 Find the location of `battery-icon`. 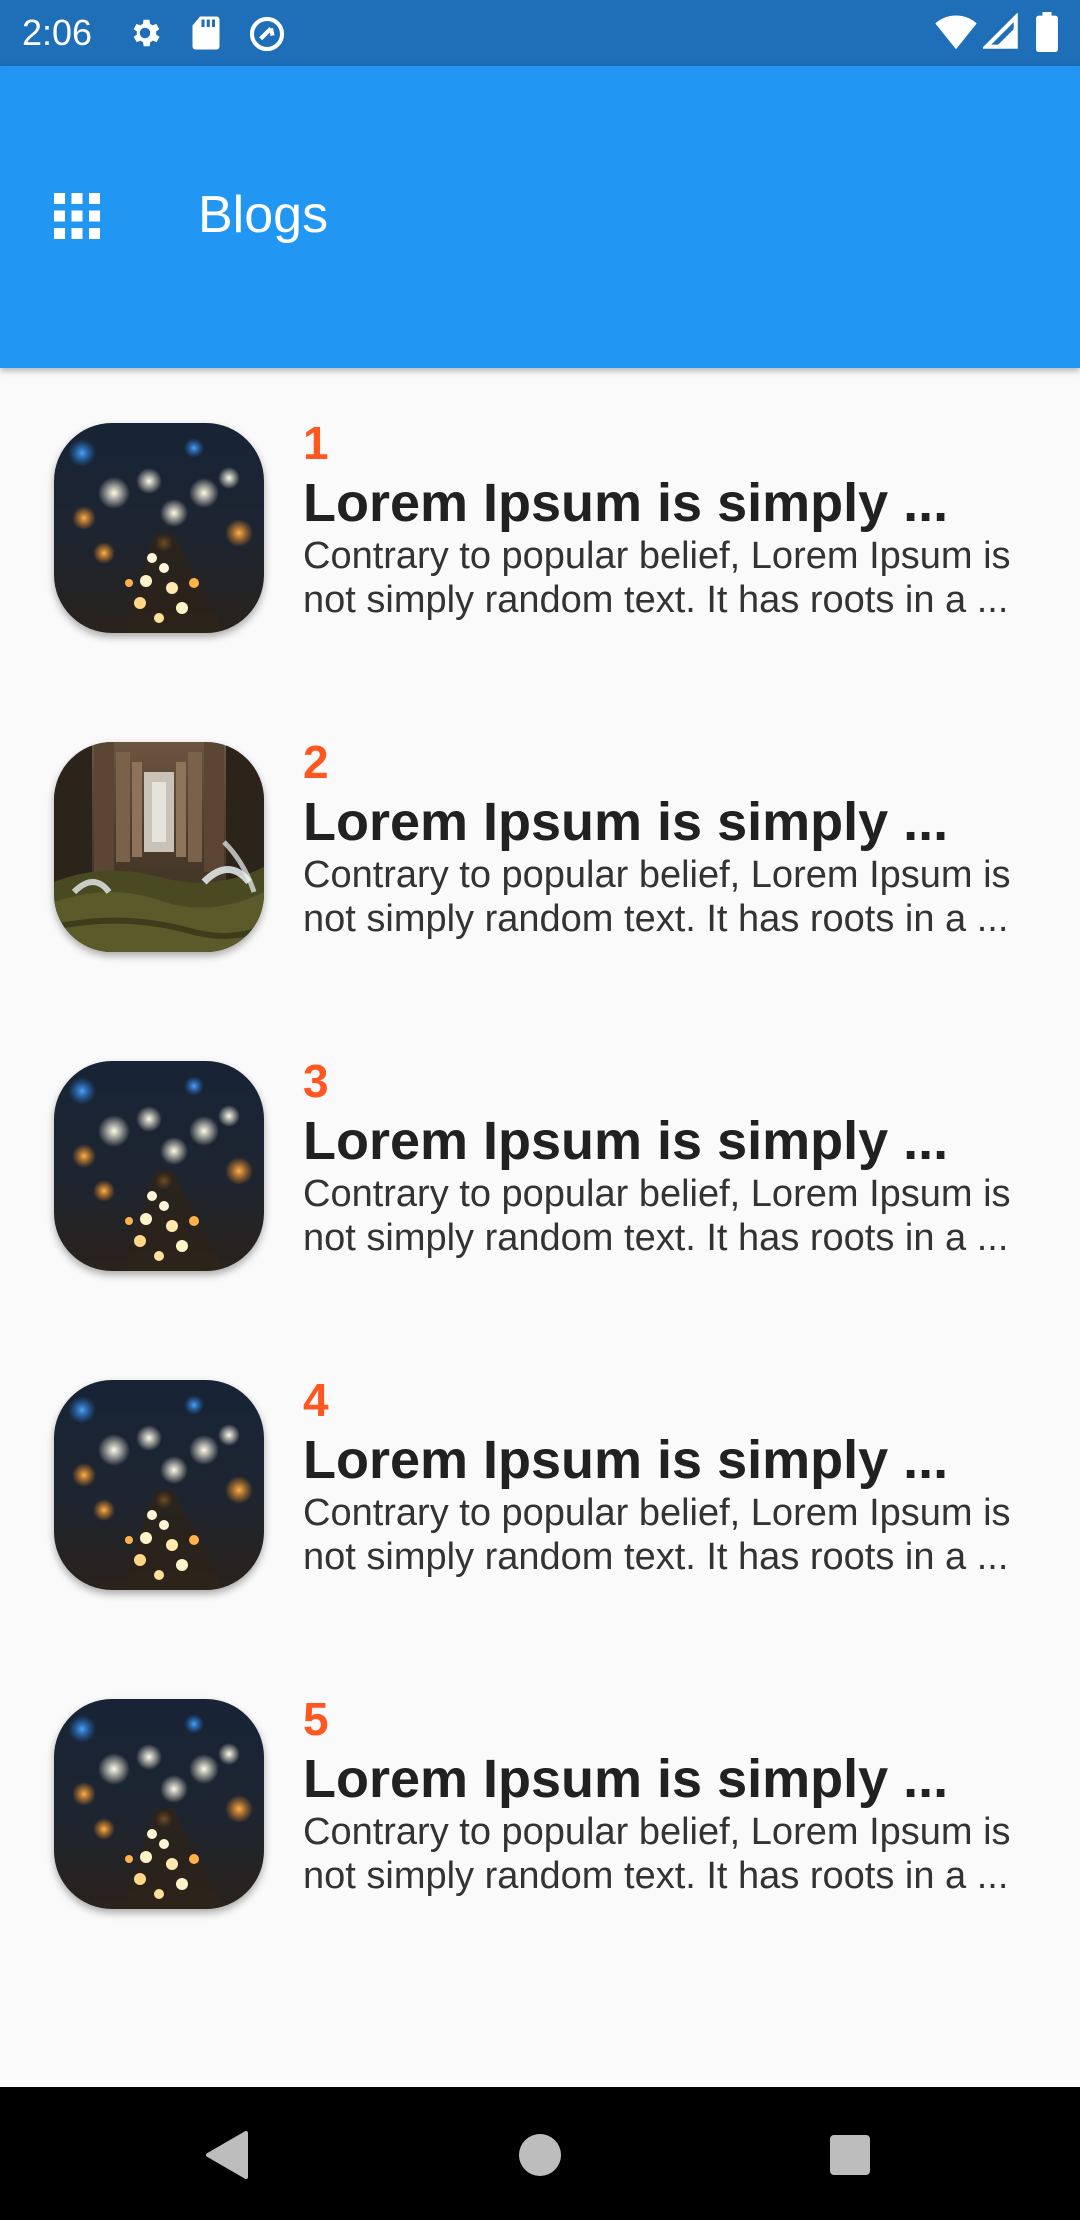

battery-icon is located at coordinates (1047, 32).